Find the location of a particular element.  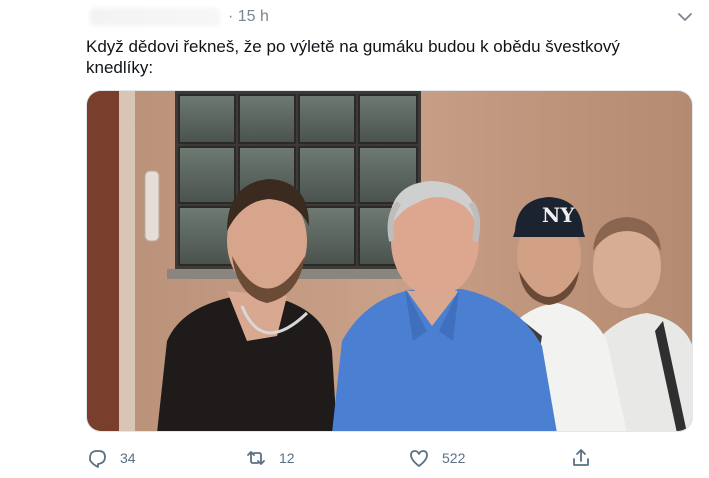

chevron-down-icon is located at coordinates (685, 17).